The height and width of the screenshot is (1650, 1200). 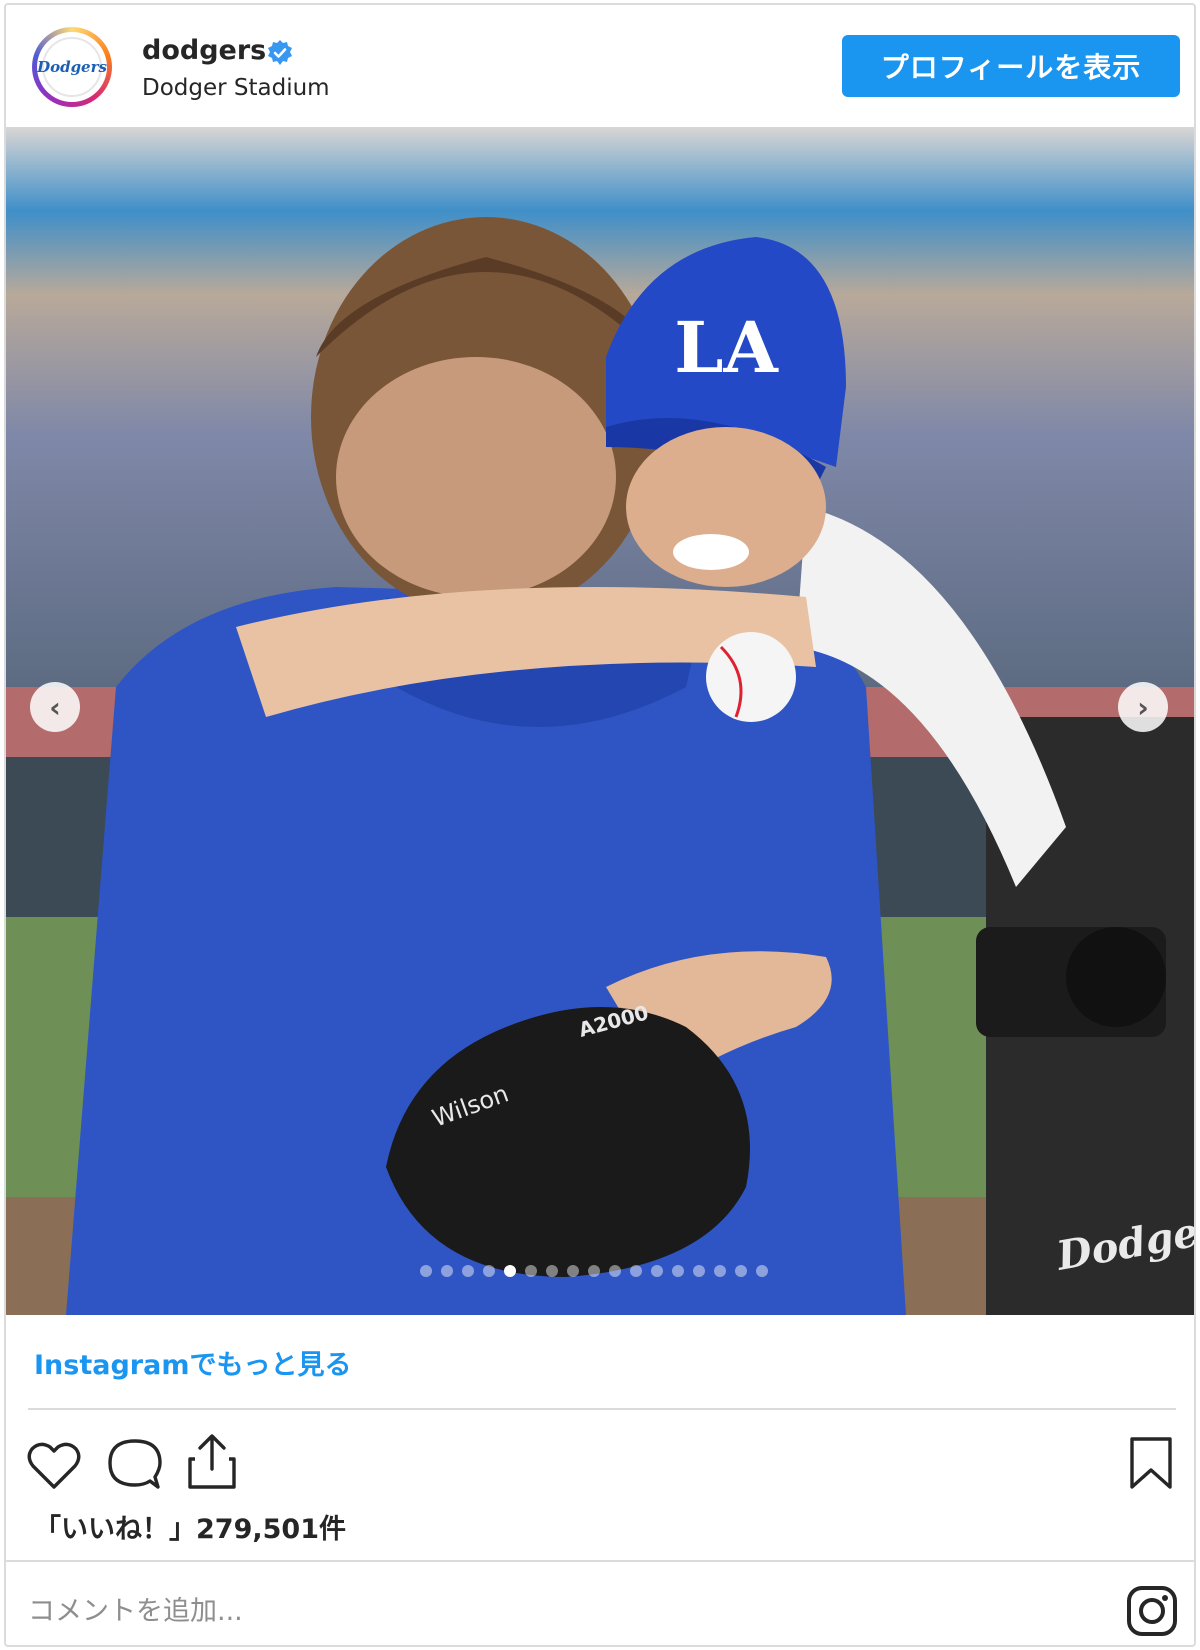 What do you see at coordinates (1152, 1611) in the screenshot?
I see `instagram-logo-icon` at bounding box center [1152, 1611].